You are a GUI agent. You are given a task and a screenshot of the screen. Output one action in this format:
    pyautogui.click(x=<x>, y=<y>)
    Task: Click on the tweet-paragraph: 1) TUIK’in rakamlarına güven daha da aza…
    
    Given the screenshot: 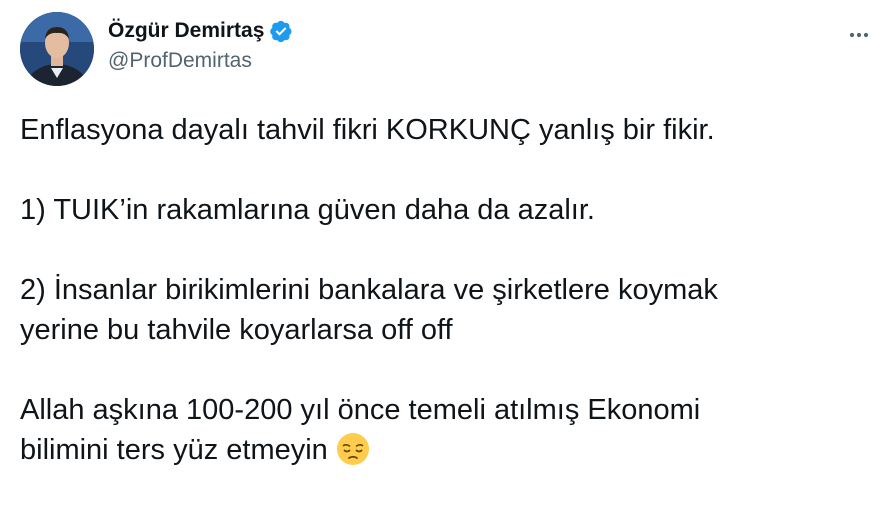 What is the action you would take?
    pyautogui.click(x=450, y=210)
    